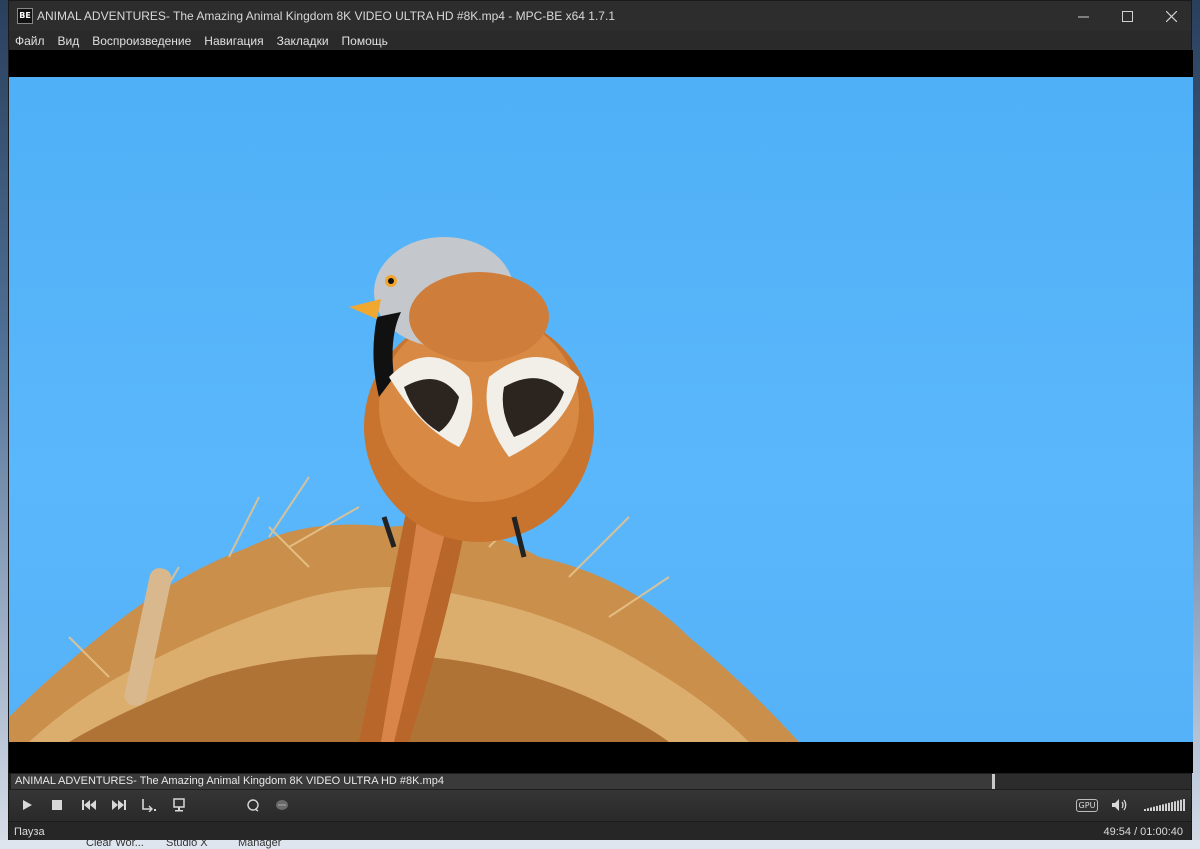 This screenshot has height=849, width=1200. Describe the element at coordinates (600, 805) in the screenshot. I see `control-bar: GPU` at that location.